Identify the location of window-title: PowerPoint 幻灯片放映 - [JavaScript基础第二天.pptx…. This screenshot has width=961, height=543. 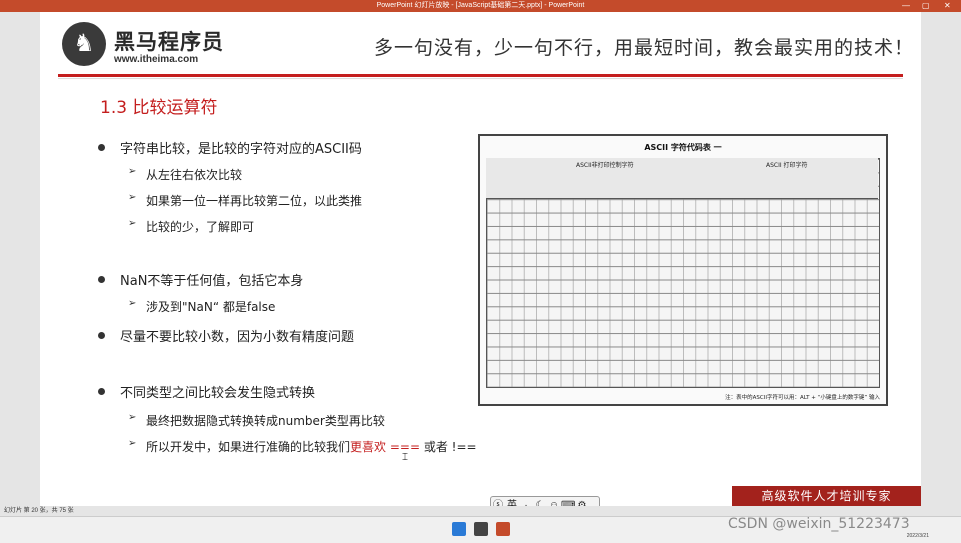
(480, 5).